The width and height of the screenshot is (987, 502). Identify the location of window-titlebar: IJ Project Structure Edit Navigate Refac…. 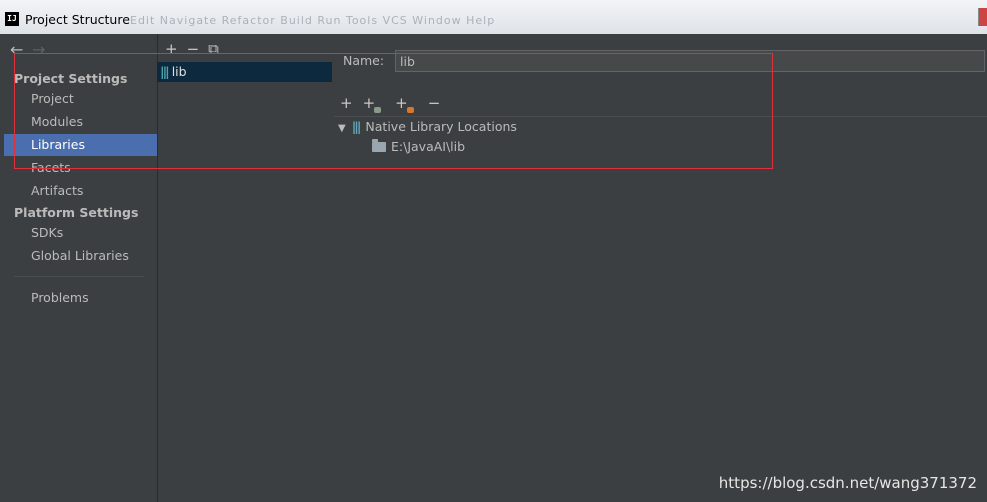
(493, 17).